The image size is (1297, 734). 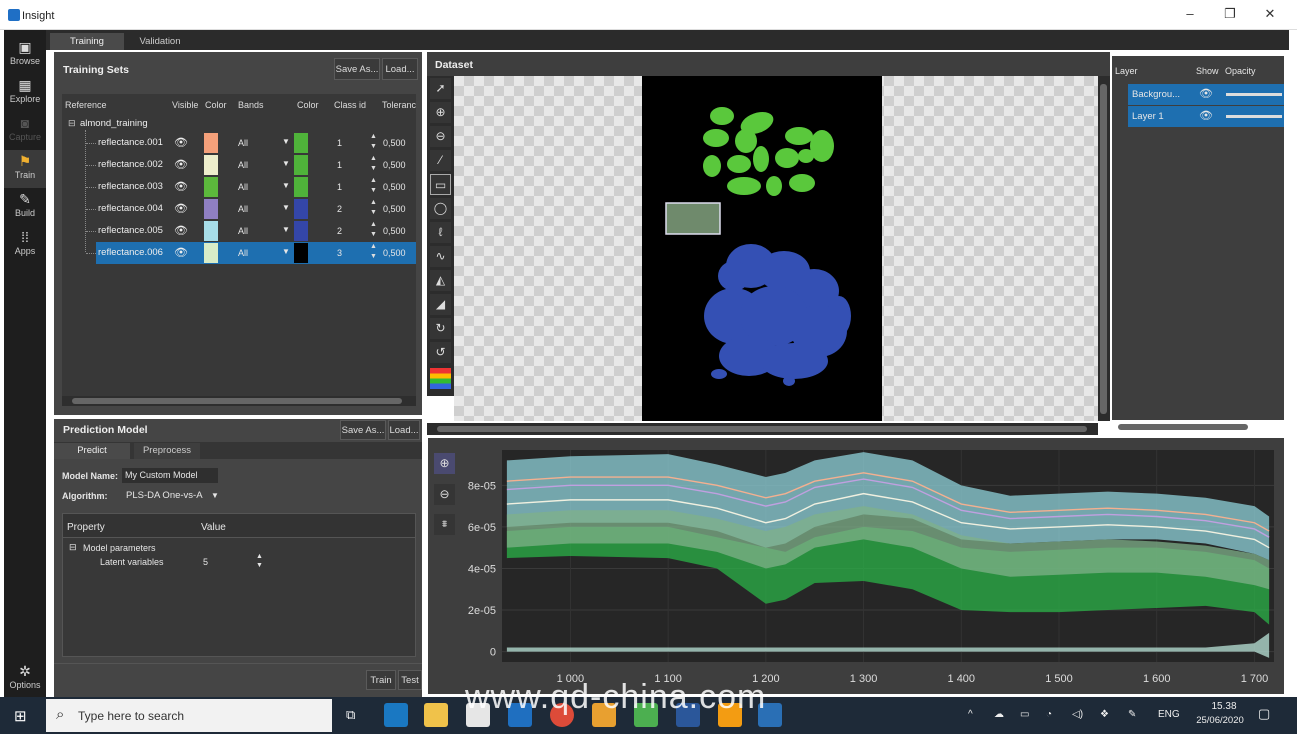 I want to click on pointer-tool-icon: ➚, so click(x=440, y=88).